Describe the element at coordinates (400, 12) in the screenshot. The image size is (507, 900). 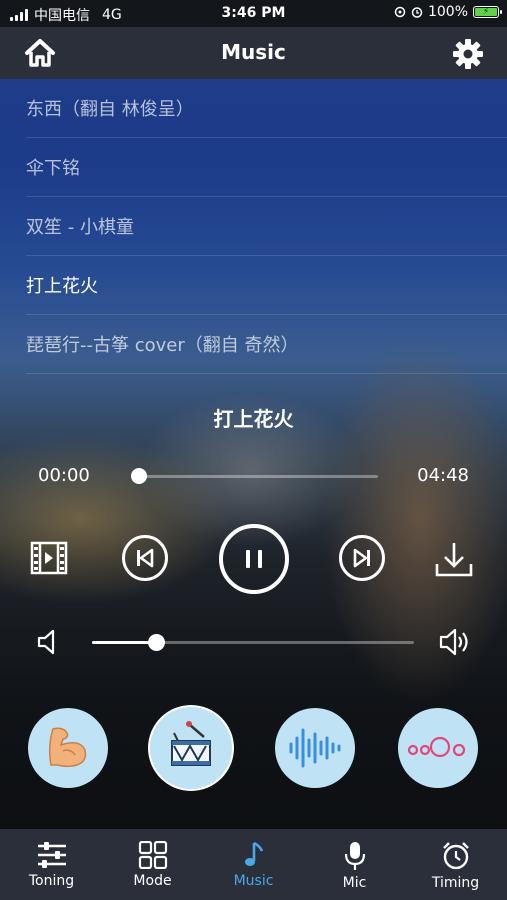
I see `orientation-lock-icon` at that location.